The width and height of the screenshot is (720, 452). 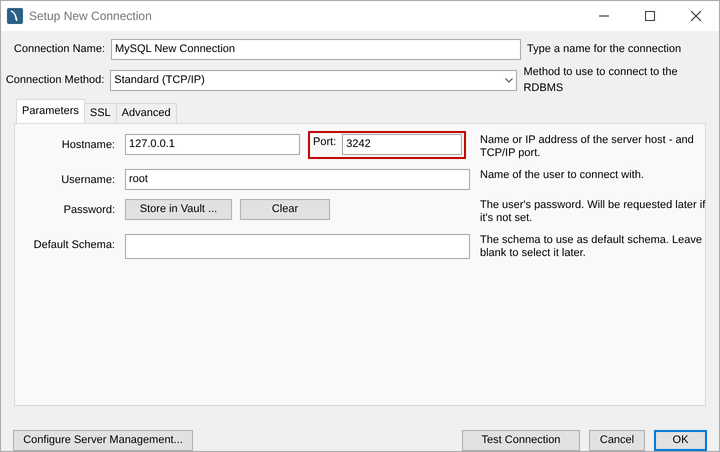 I want to click on text-field: root, so click(x=297, y=179).